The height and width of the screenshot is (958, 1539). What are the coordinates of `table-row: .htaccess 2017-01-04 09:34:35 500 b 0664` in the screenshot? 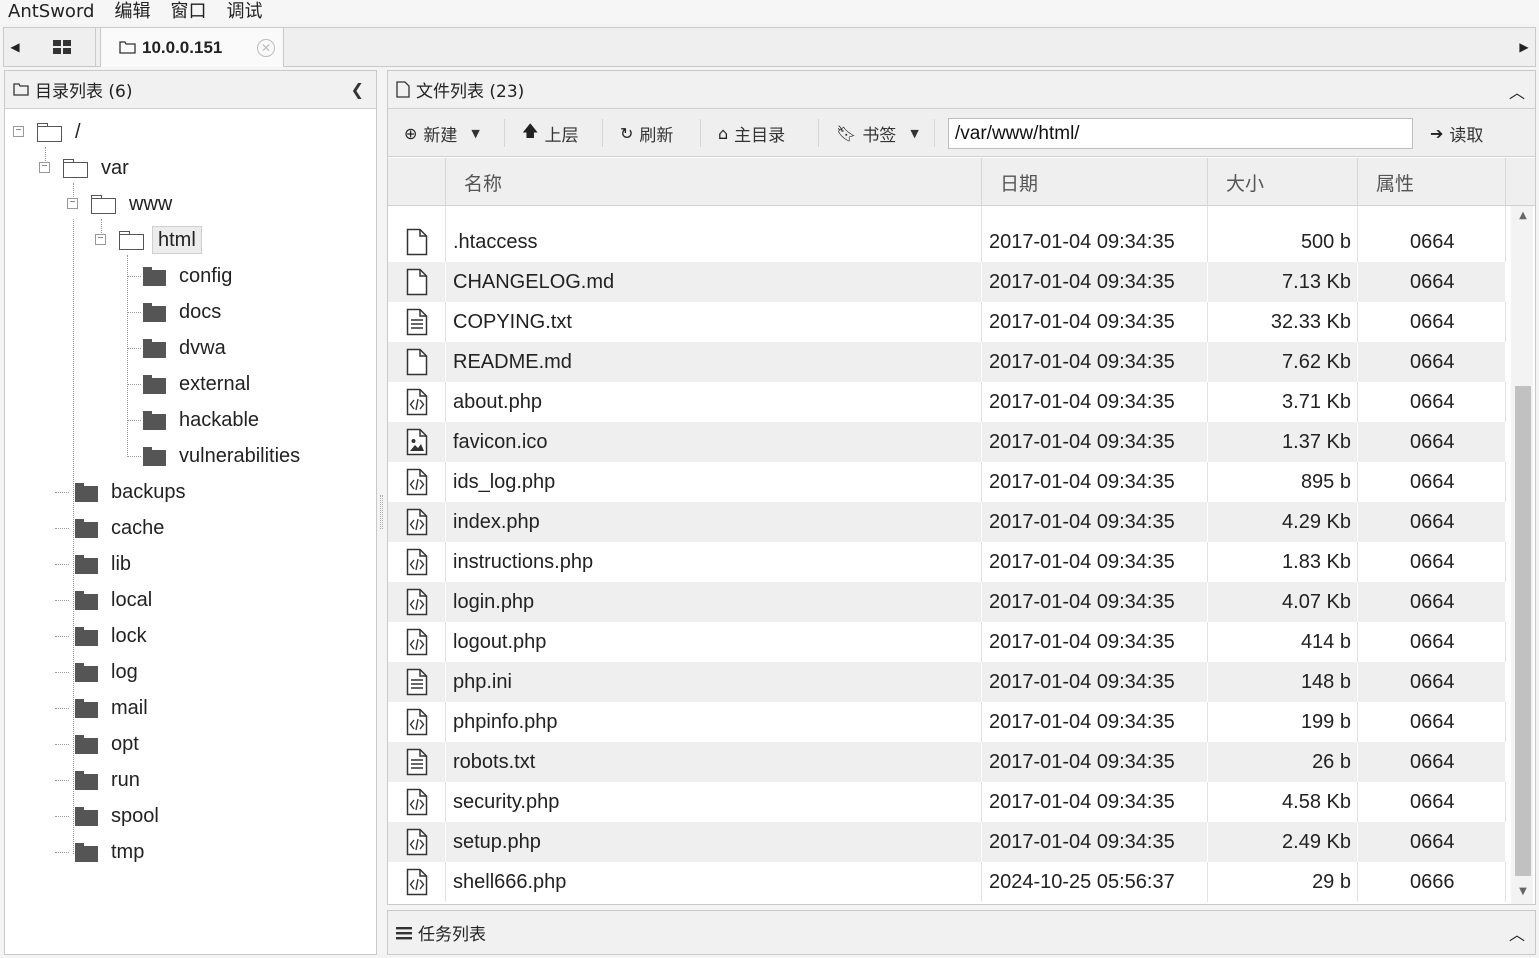 It's located at (947, 242).